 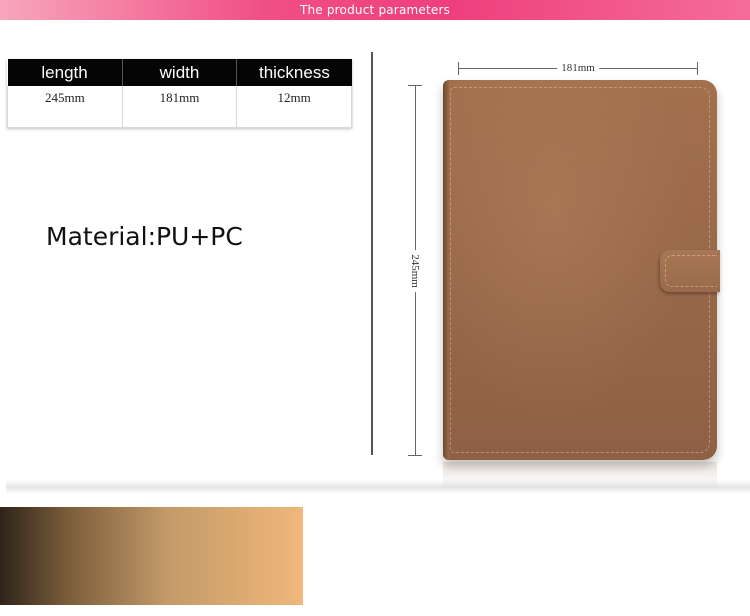 I want to click on spec-value-thickness: 12mm, so click(x=294, y=107).